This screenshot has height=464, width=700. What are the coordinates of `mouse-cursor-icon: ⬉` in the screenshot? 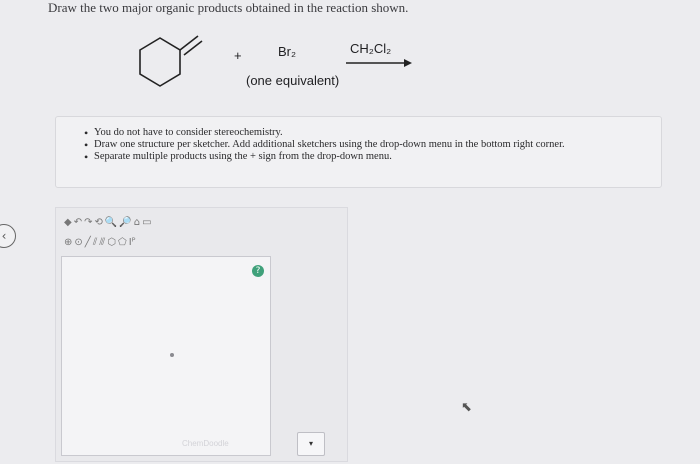 It's located at (466, 407).